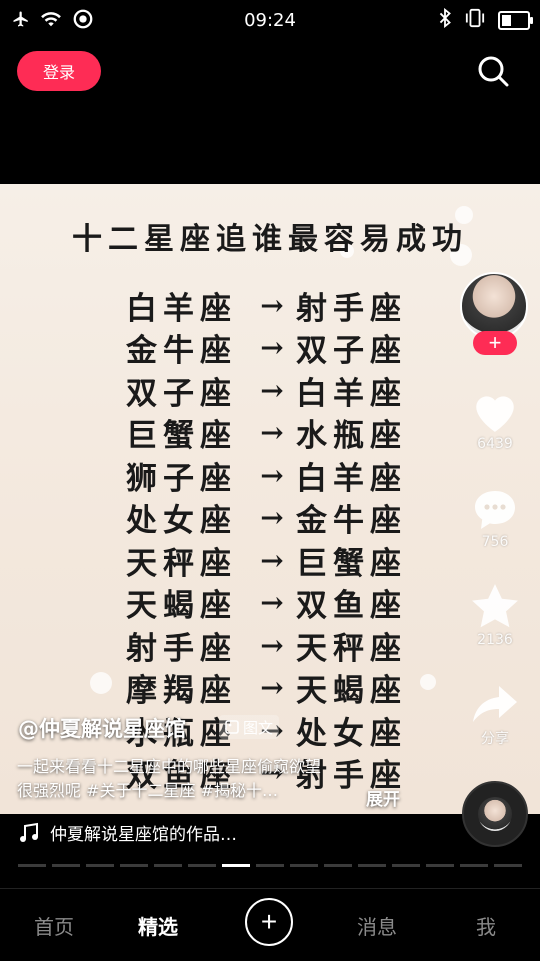 The image size is (540, 961). Describe the element at coordinates (181, 393) in the screenshot. I see `zodiac-from: 双子座` at that location.